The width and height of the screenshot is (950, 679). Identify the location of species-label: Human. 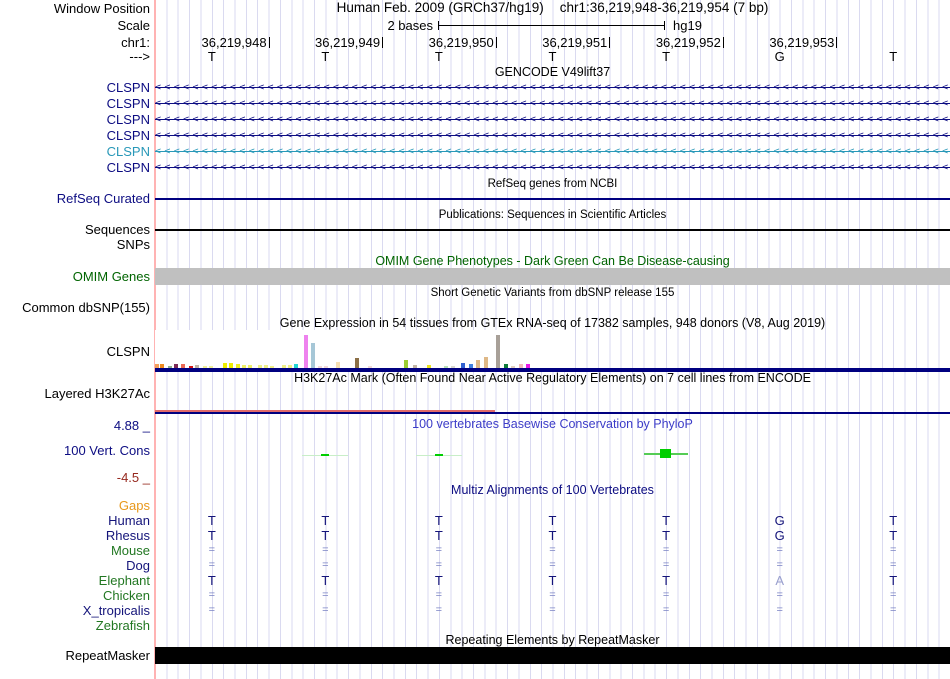
(75, 520).